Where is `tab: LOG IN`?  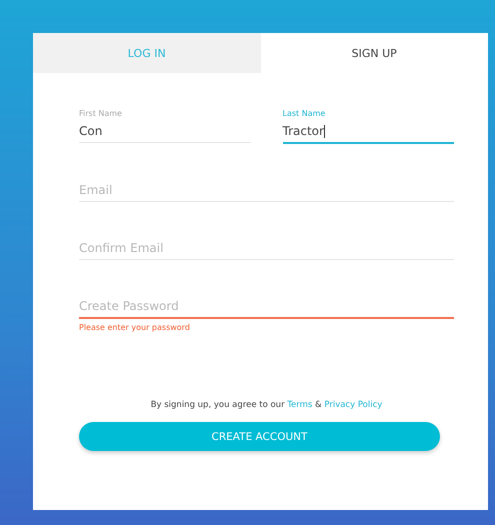 tab: LOG IN is located at coordinates (146, 53).